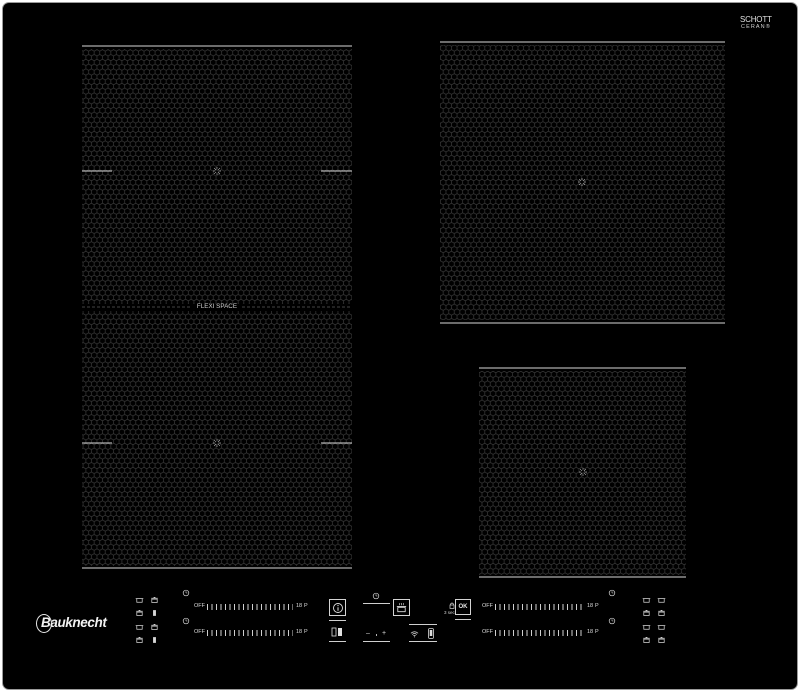 The width and height of the screenshot is (800, 692). What do you see at coordinates (376, 635) in the screenshot?
I see `timer-separator-dot` at bounding box center [376, 635].